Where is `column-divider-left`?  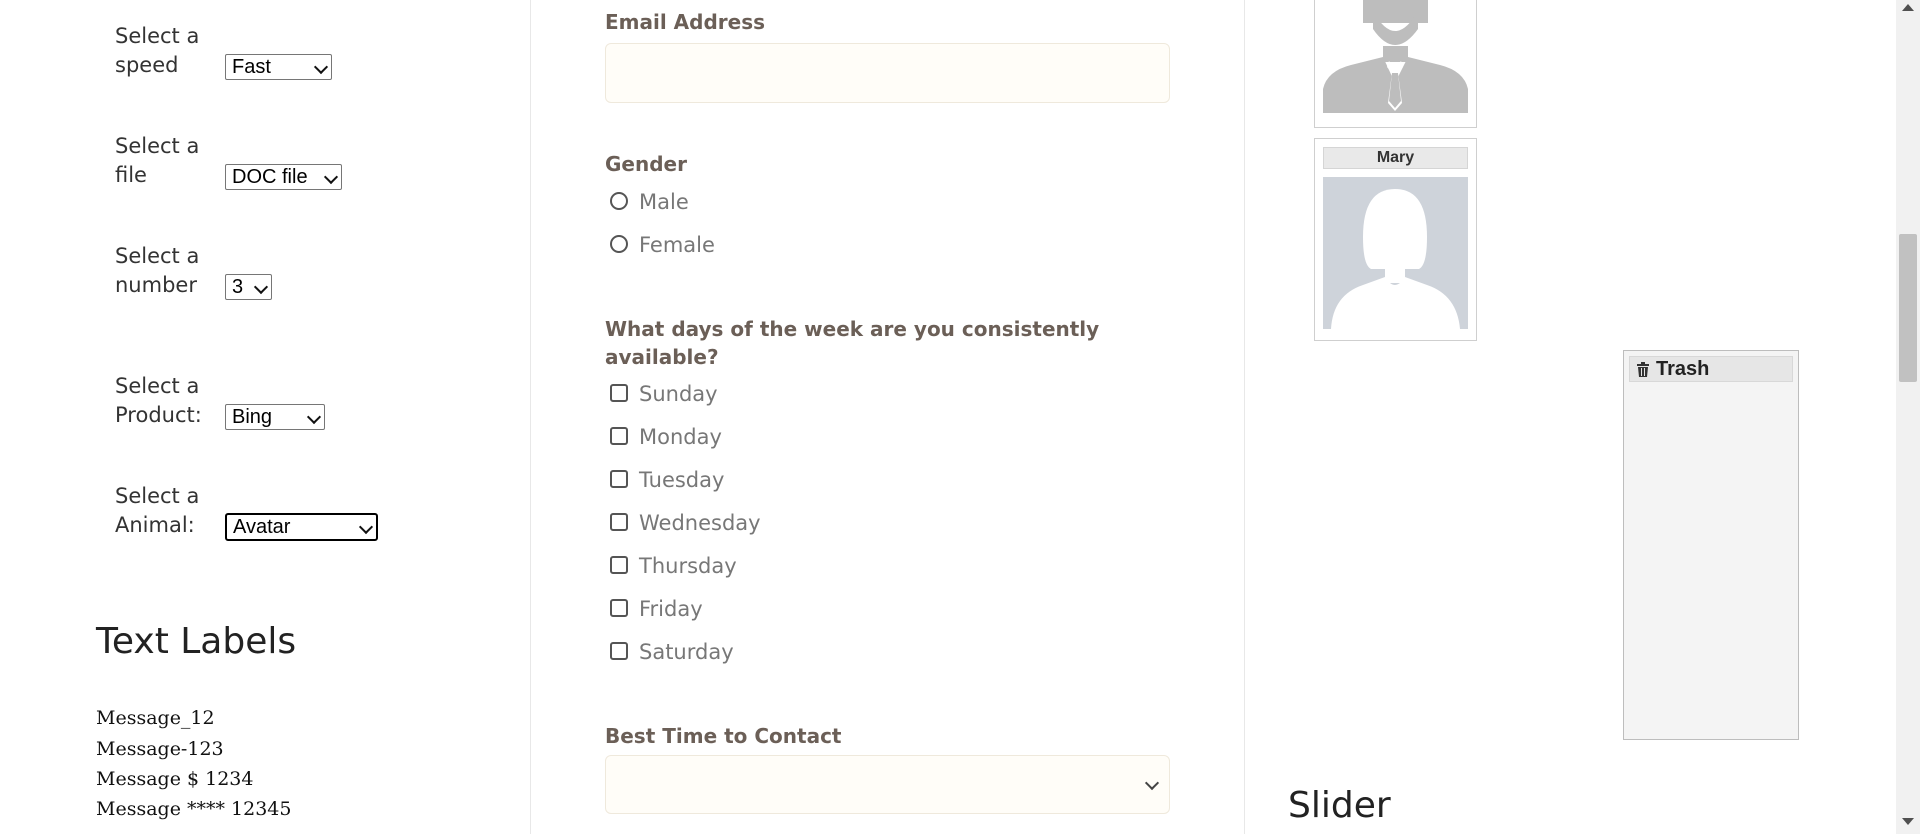
column-divider-left is located at coordinates (530, 417).